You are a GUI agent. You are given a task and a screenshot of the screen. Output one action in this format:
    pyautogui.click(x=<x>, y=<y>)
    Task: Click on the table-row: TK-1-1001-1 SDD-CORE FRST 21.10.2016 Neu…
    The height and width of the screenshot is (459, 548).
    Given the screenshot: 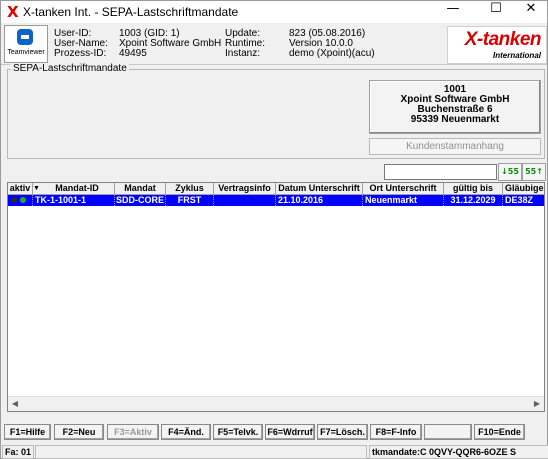 What is the action you would take?
    pyautogui.click(x=276, y=200)
    